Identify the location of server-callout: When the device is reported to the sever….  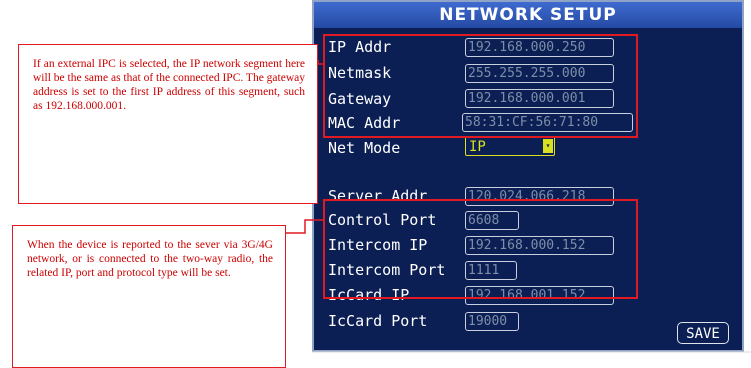
(149, 296).